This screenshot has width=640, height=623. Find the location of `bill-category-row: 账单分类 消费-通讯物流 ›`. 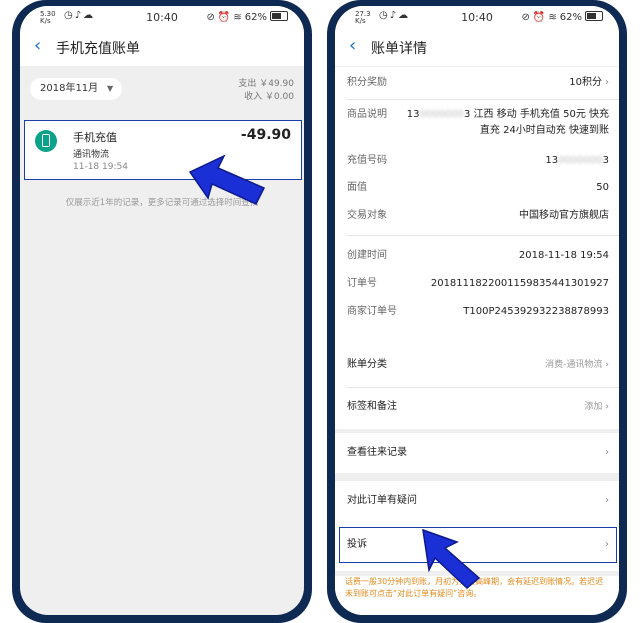

bill-category-row: 账单分类 消费-通讯物流 › is located at coordinates (478, 365).